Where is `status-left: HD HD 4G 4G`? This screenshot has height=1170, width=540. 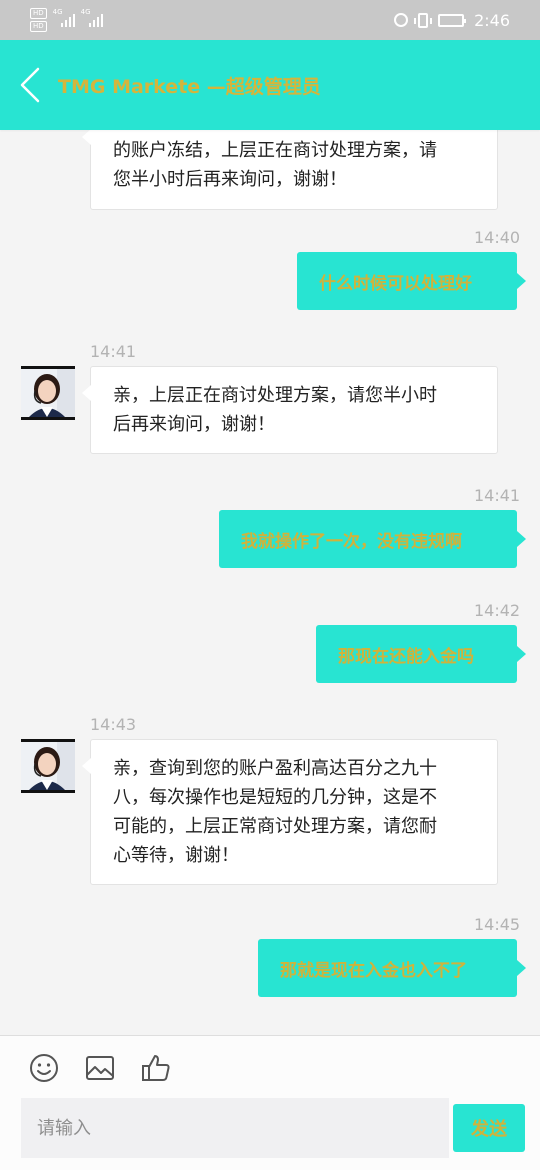 status-left: HD HD 4G 4G is located at coordinates (66, 20).